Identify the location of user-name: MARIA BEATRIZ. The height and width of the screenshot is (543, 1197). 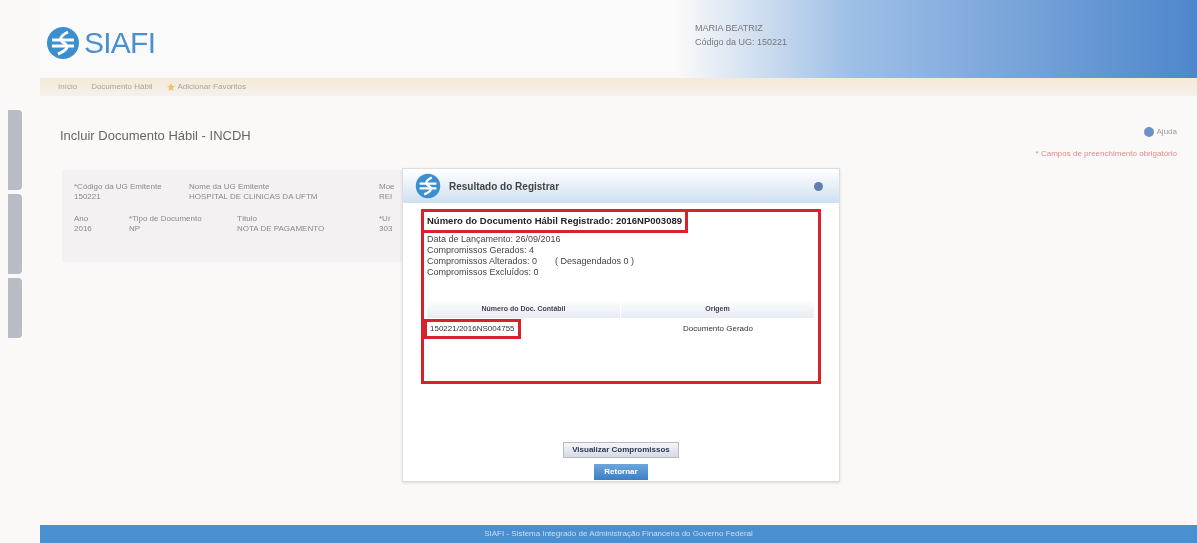
(729, 28).